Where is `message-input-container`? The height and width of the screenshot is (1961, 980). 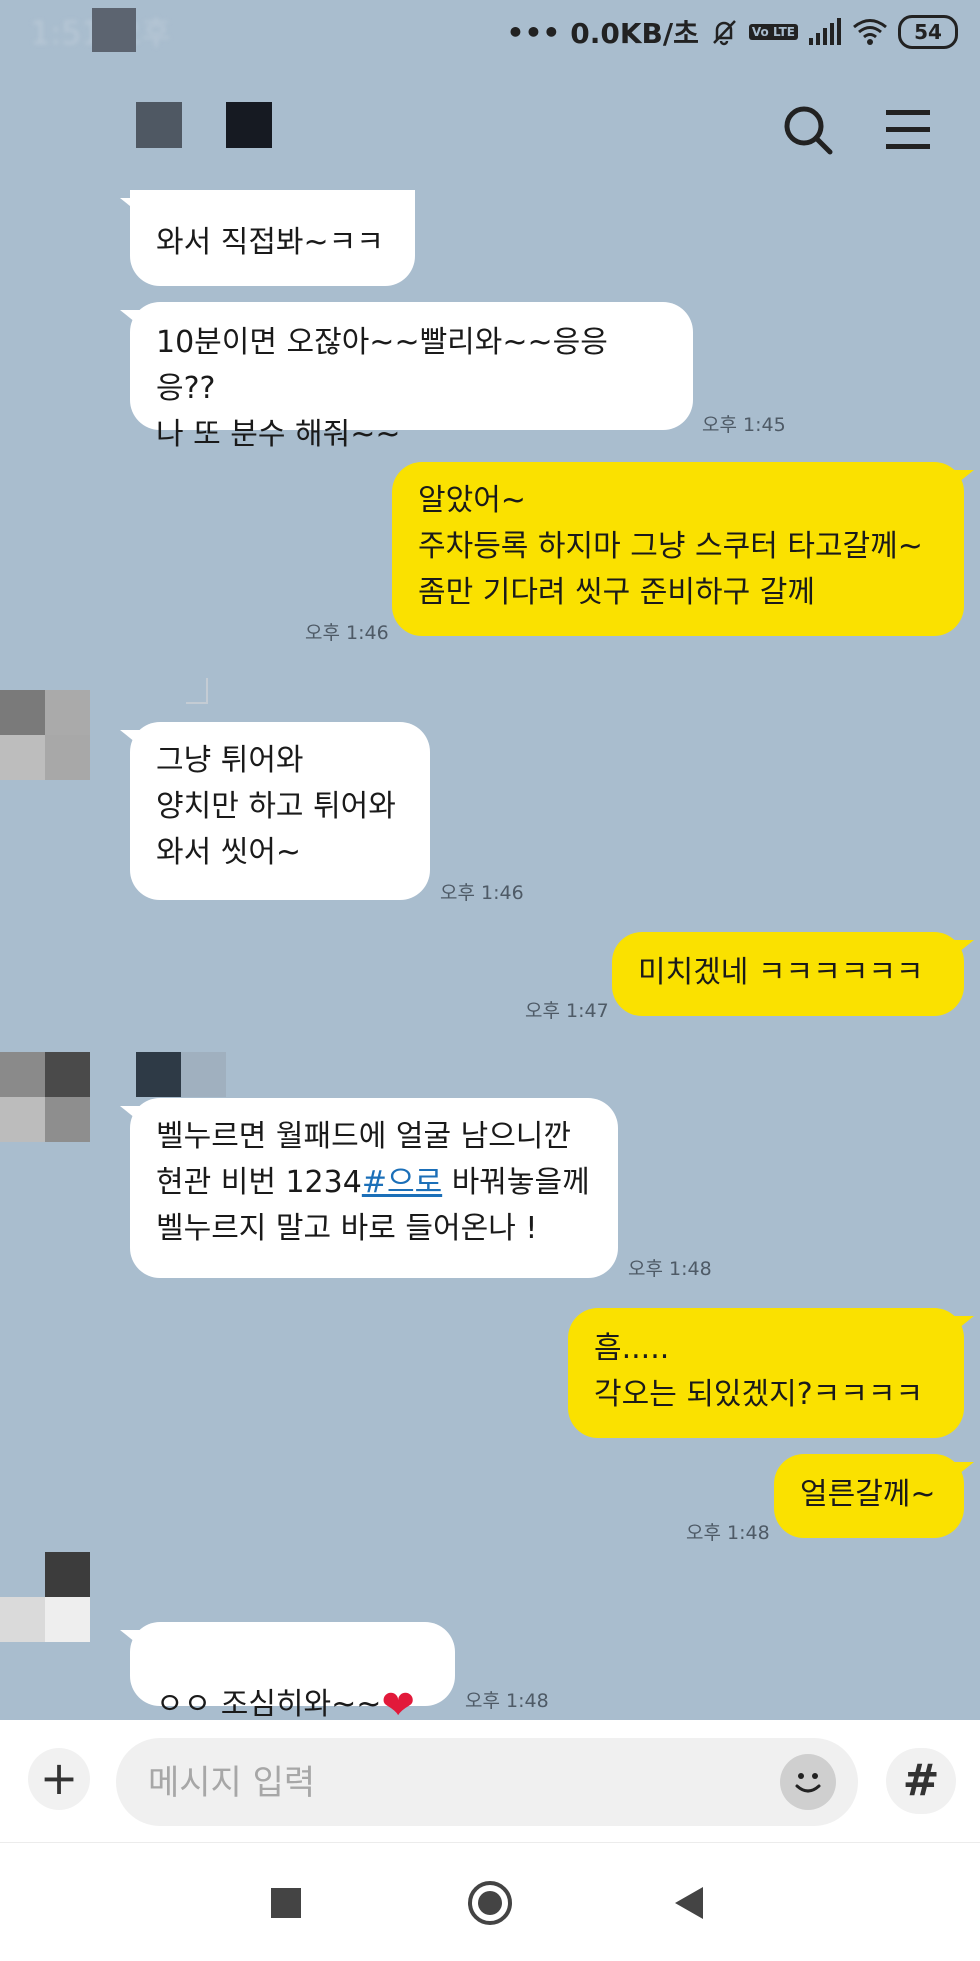 message-input-container is located at coordinates (487, 1782).